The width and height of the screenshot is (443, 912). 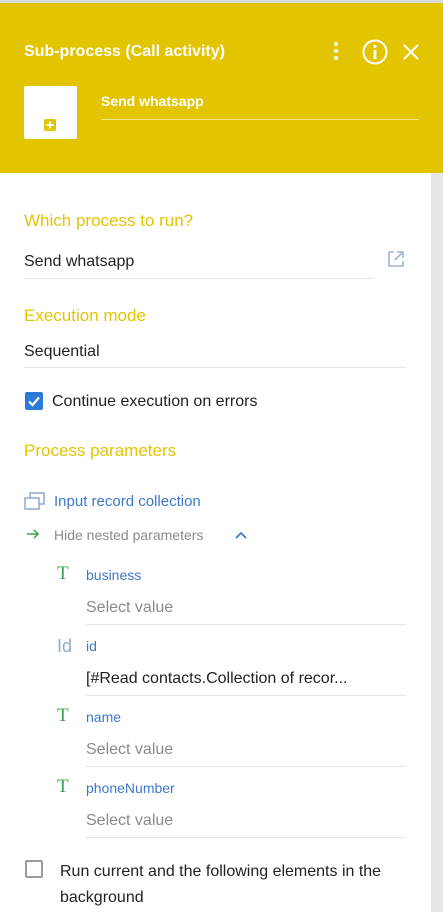 What do you see at coordinates (336, 51) in the screenshot?
I see `more-vertical-icon` at bounding box center [336, 51].